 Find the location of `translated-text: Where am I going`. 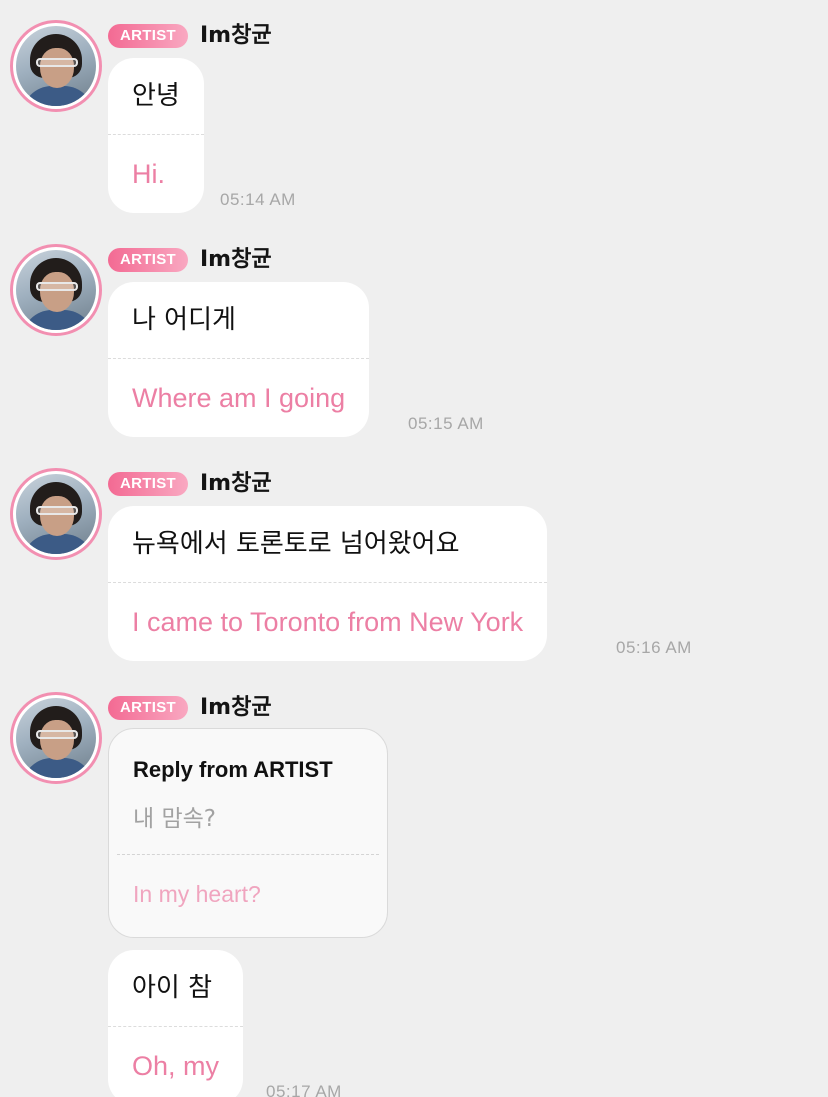

translated-text: Where am I going is located at coordinates (239, 398).